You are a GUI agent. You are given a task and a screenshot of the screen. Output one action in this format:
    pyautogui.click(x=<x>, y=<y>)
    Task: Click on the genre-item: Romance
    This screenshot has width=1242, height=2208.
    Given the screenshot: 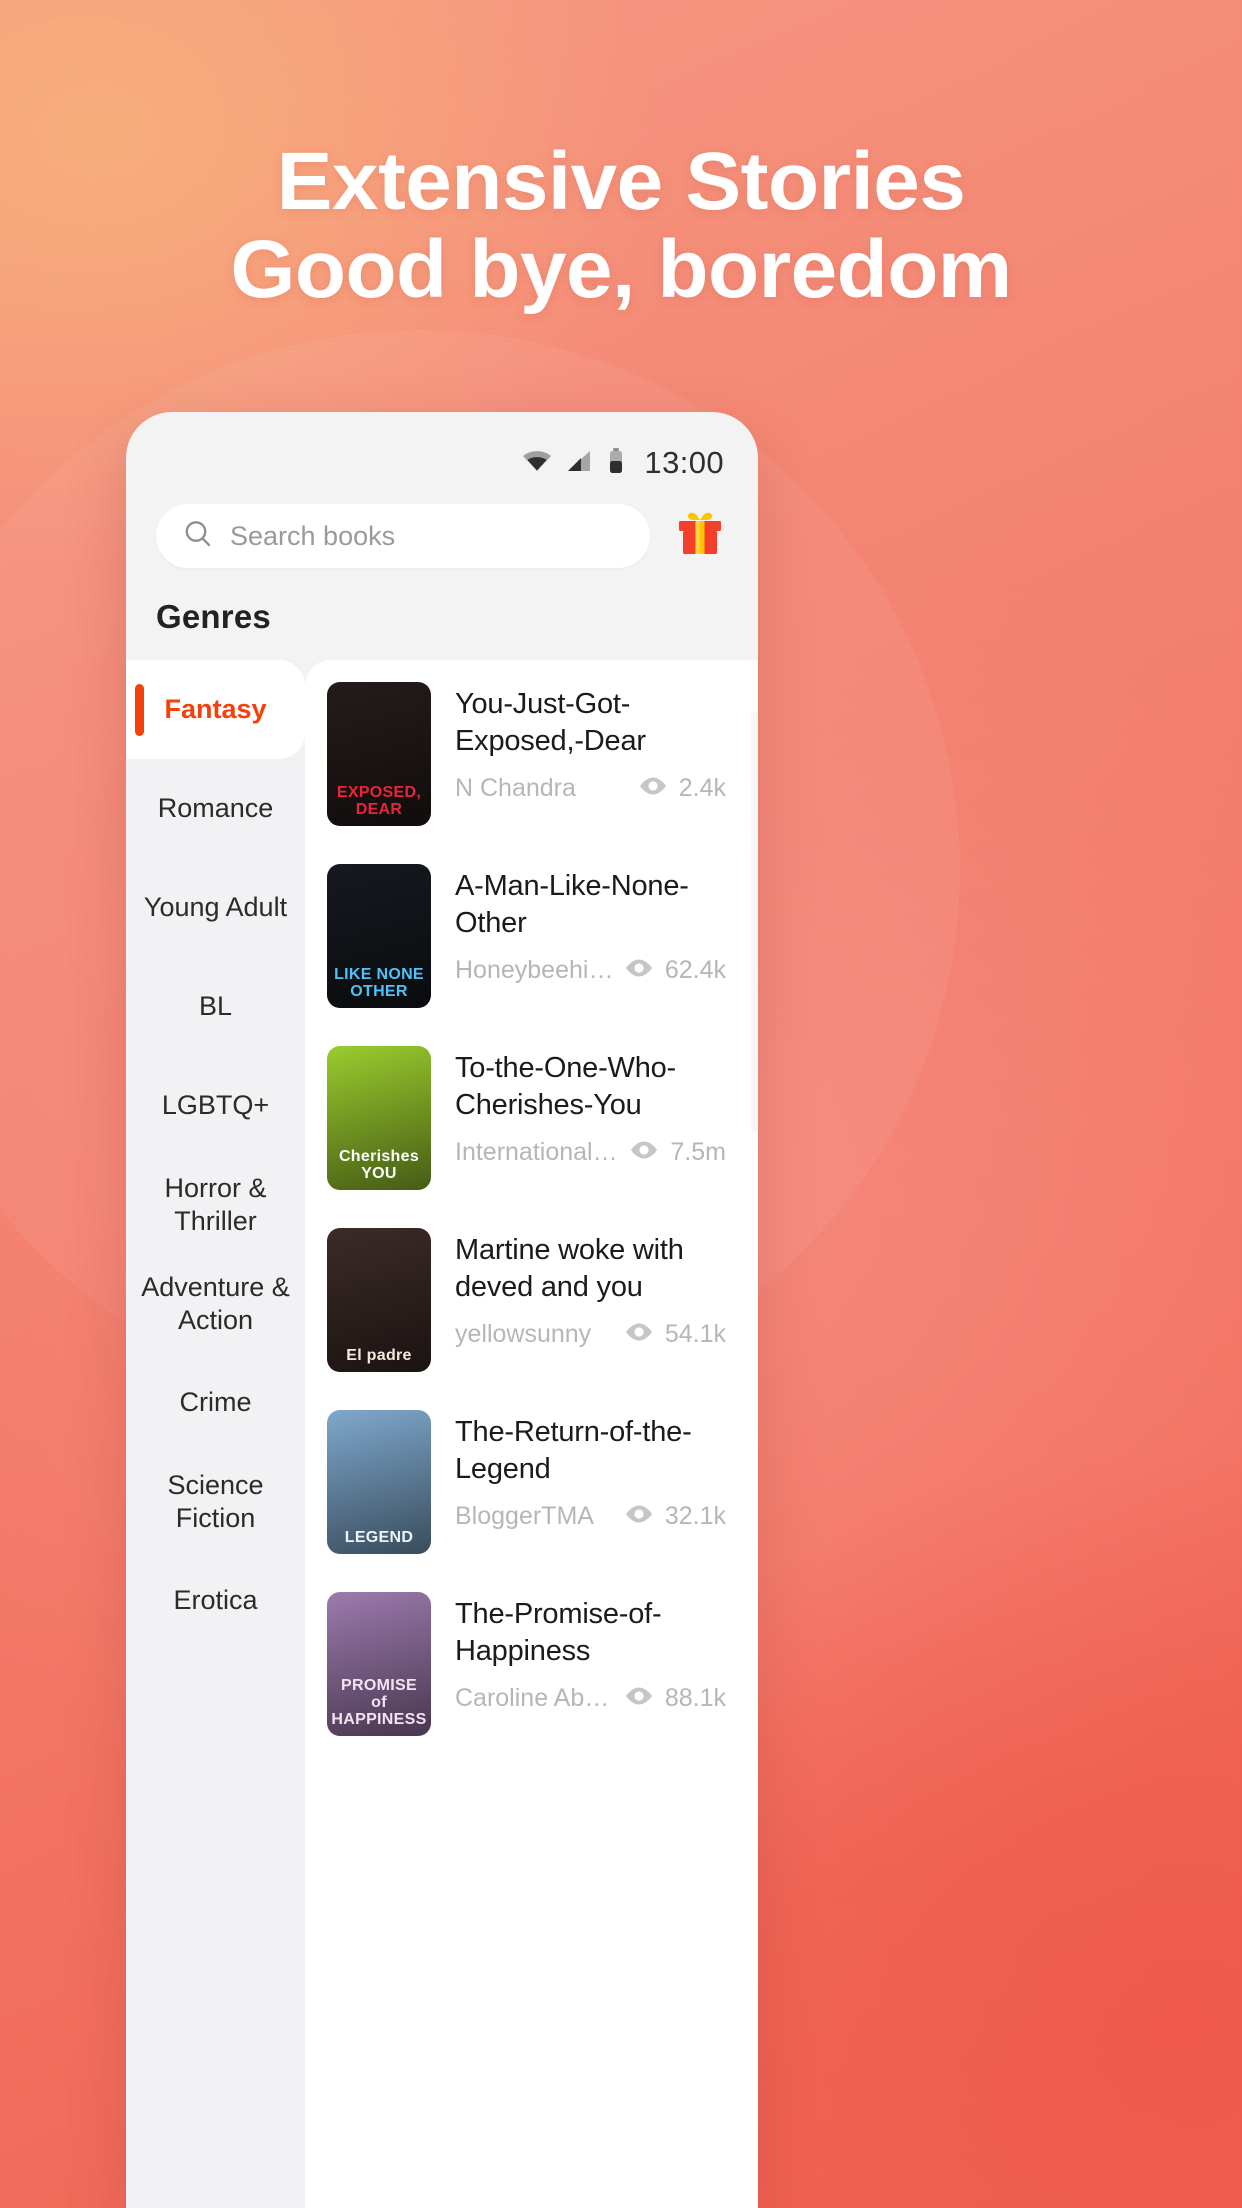 What is the action you would take?
    pyautogui.click(x=215, y=808)
    